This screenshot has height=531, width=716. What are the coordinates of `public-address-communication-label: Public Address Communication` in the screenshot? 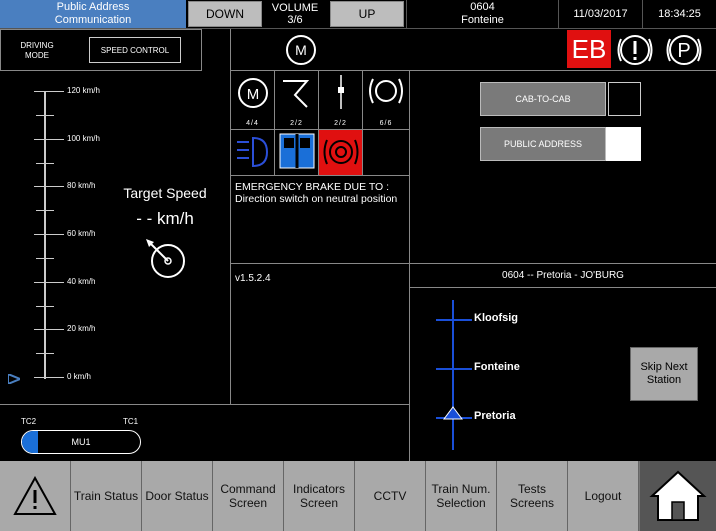 It's located at (93, 13).